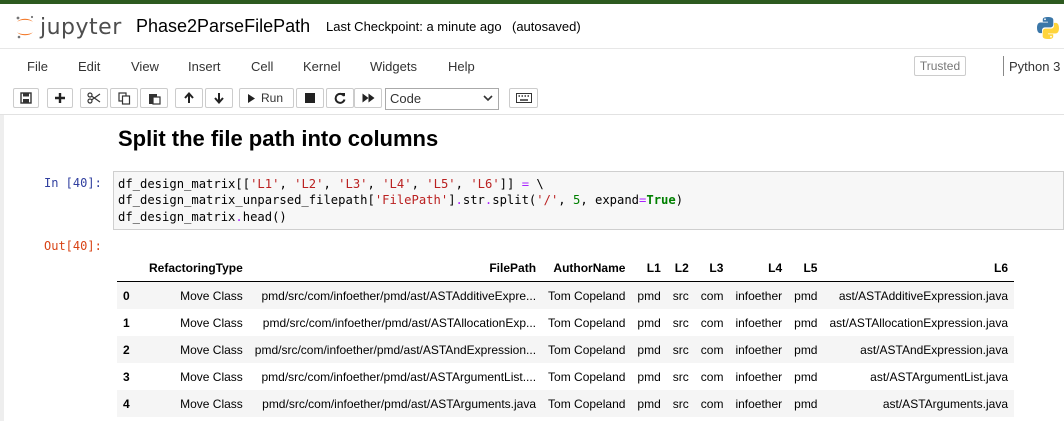 This screenshot has width=1064, height=421. Describe the element at coordinates (923, 295) in the screenshot. I see `table-cell: ast/ASTAdditiveExpression.java` at that location.